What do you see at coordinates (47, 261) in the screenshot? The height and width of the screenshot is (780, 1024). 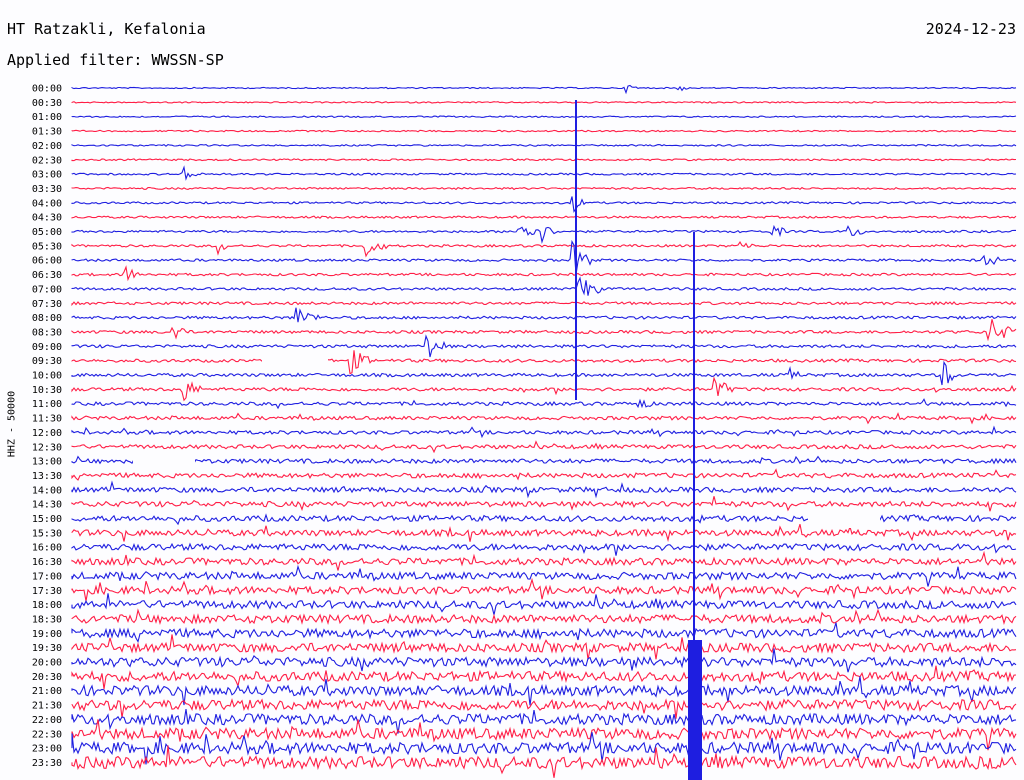 I see `row-time-label: 06:00` at bounding box center [47, 261].